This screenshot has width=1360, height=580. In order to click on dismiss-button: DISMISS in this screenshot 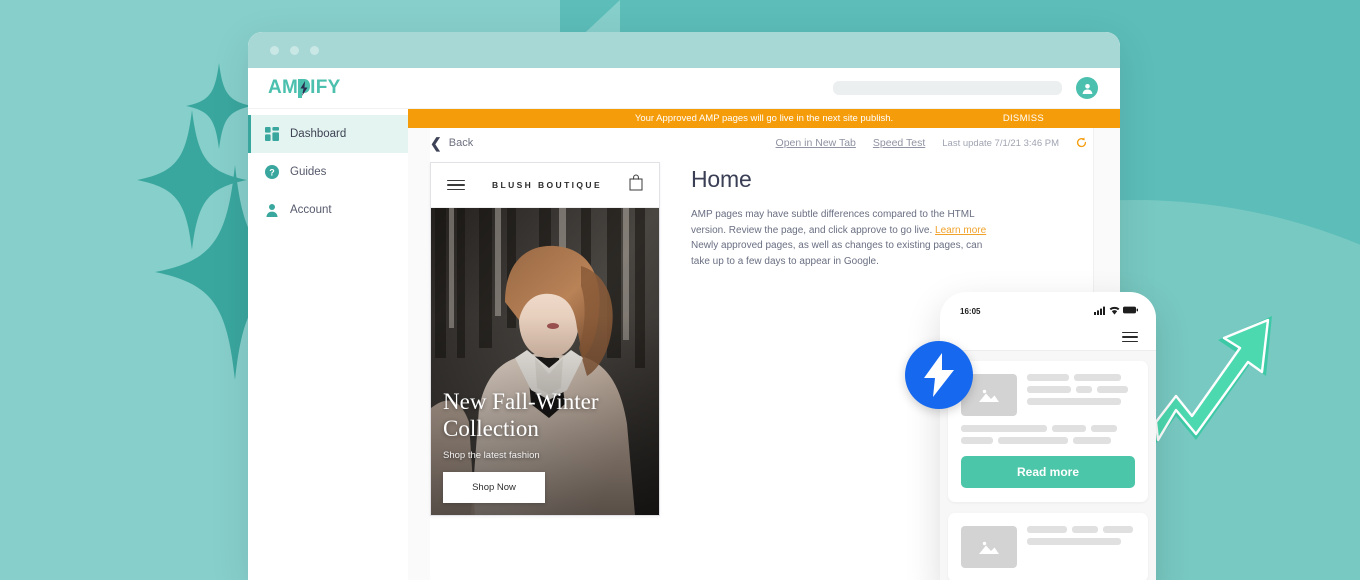, I will do `click(1023, 118)`.